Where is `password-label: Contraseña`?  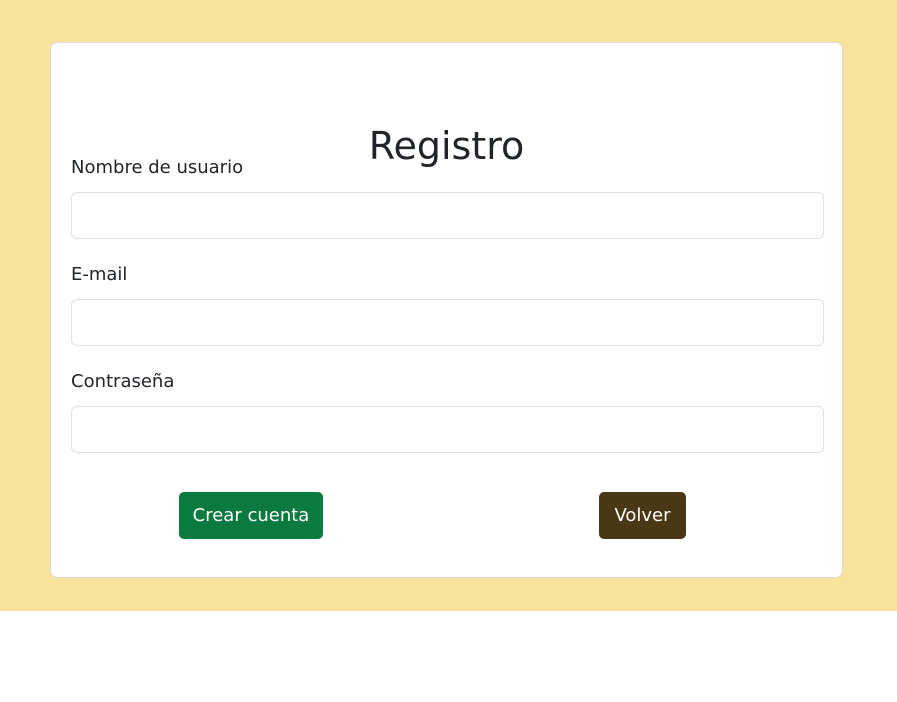 password-label: Contraseña is located at coordinates (123, 381).